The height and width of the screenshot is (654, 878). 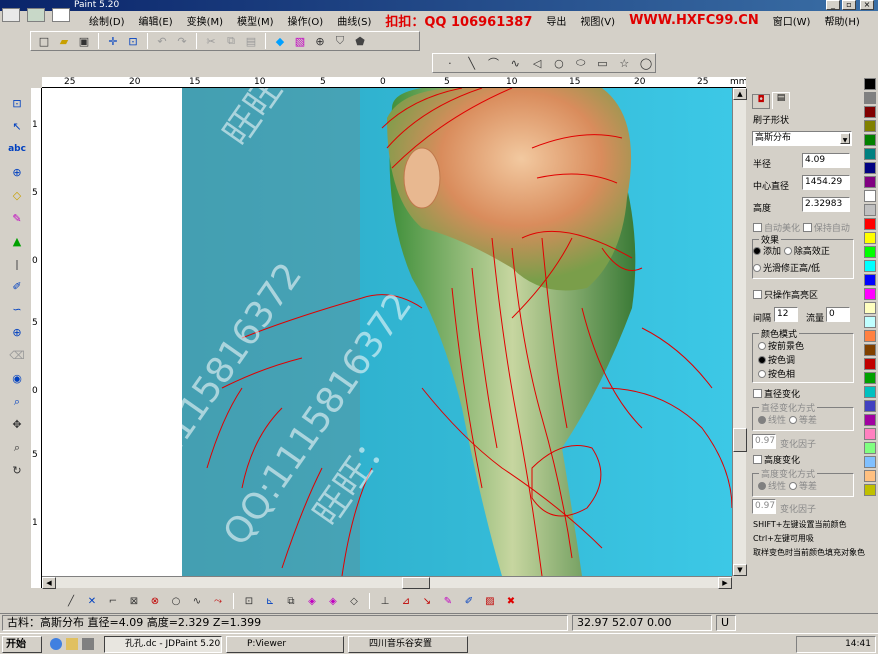 I want to click on palette-tool-icon: ◉, so click(x=17, y=378).